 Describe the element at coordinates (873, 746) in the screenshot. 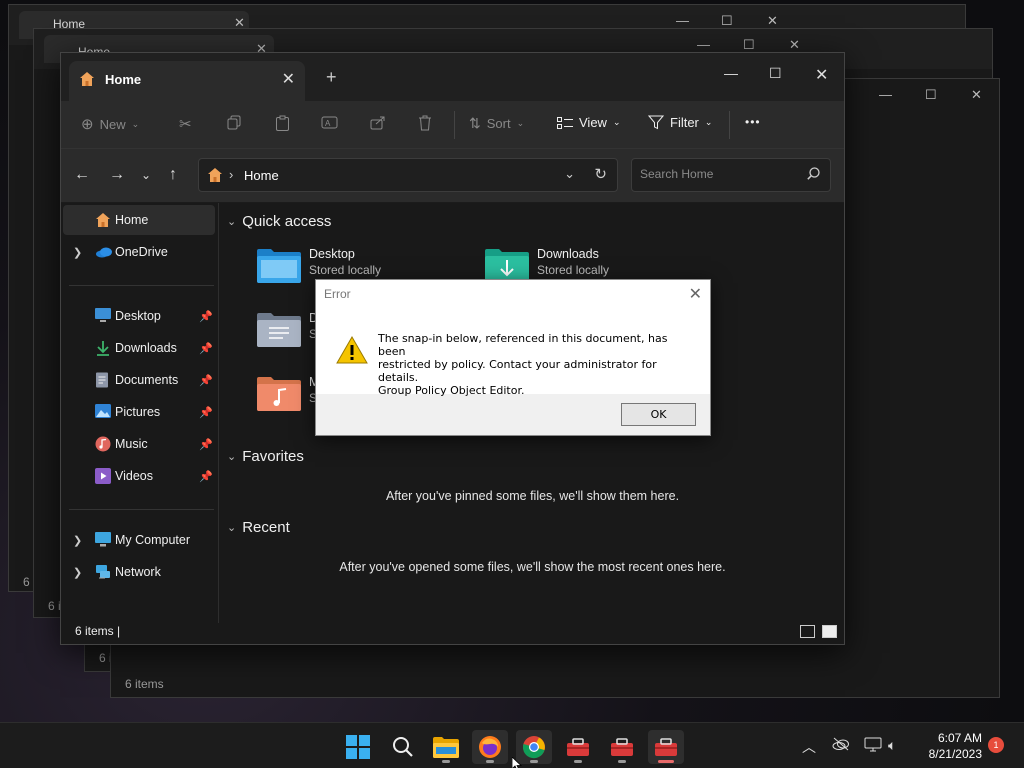

I see `network-status-icon` at that location.